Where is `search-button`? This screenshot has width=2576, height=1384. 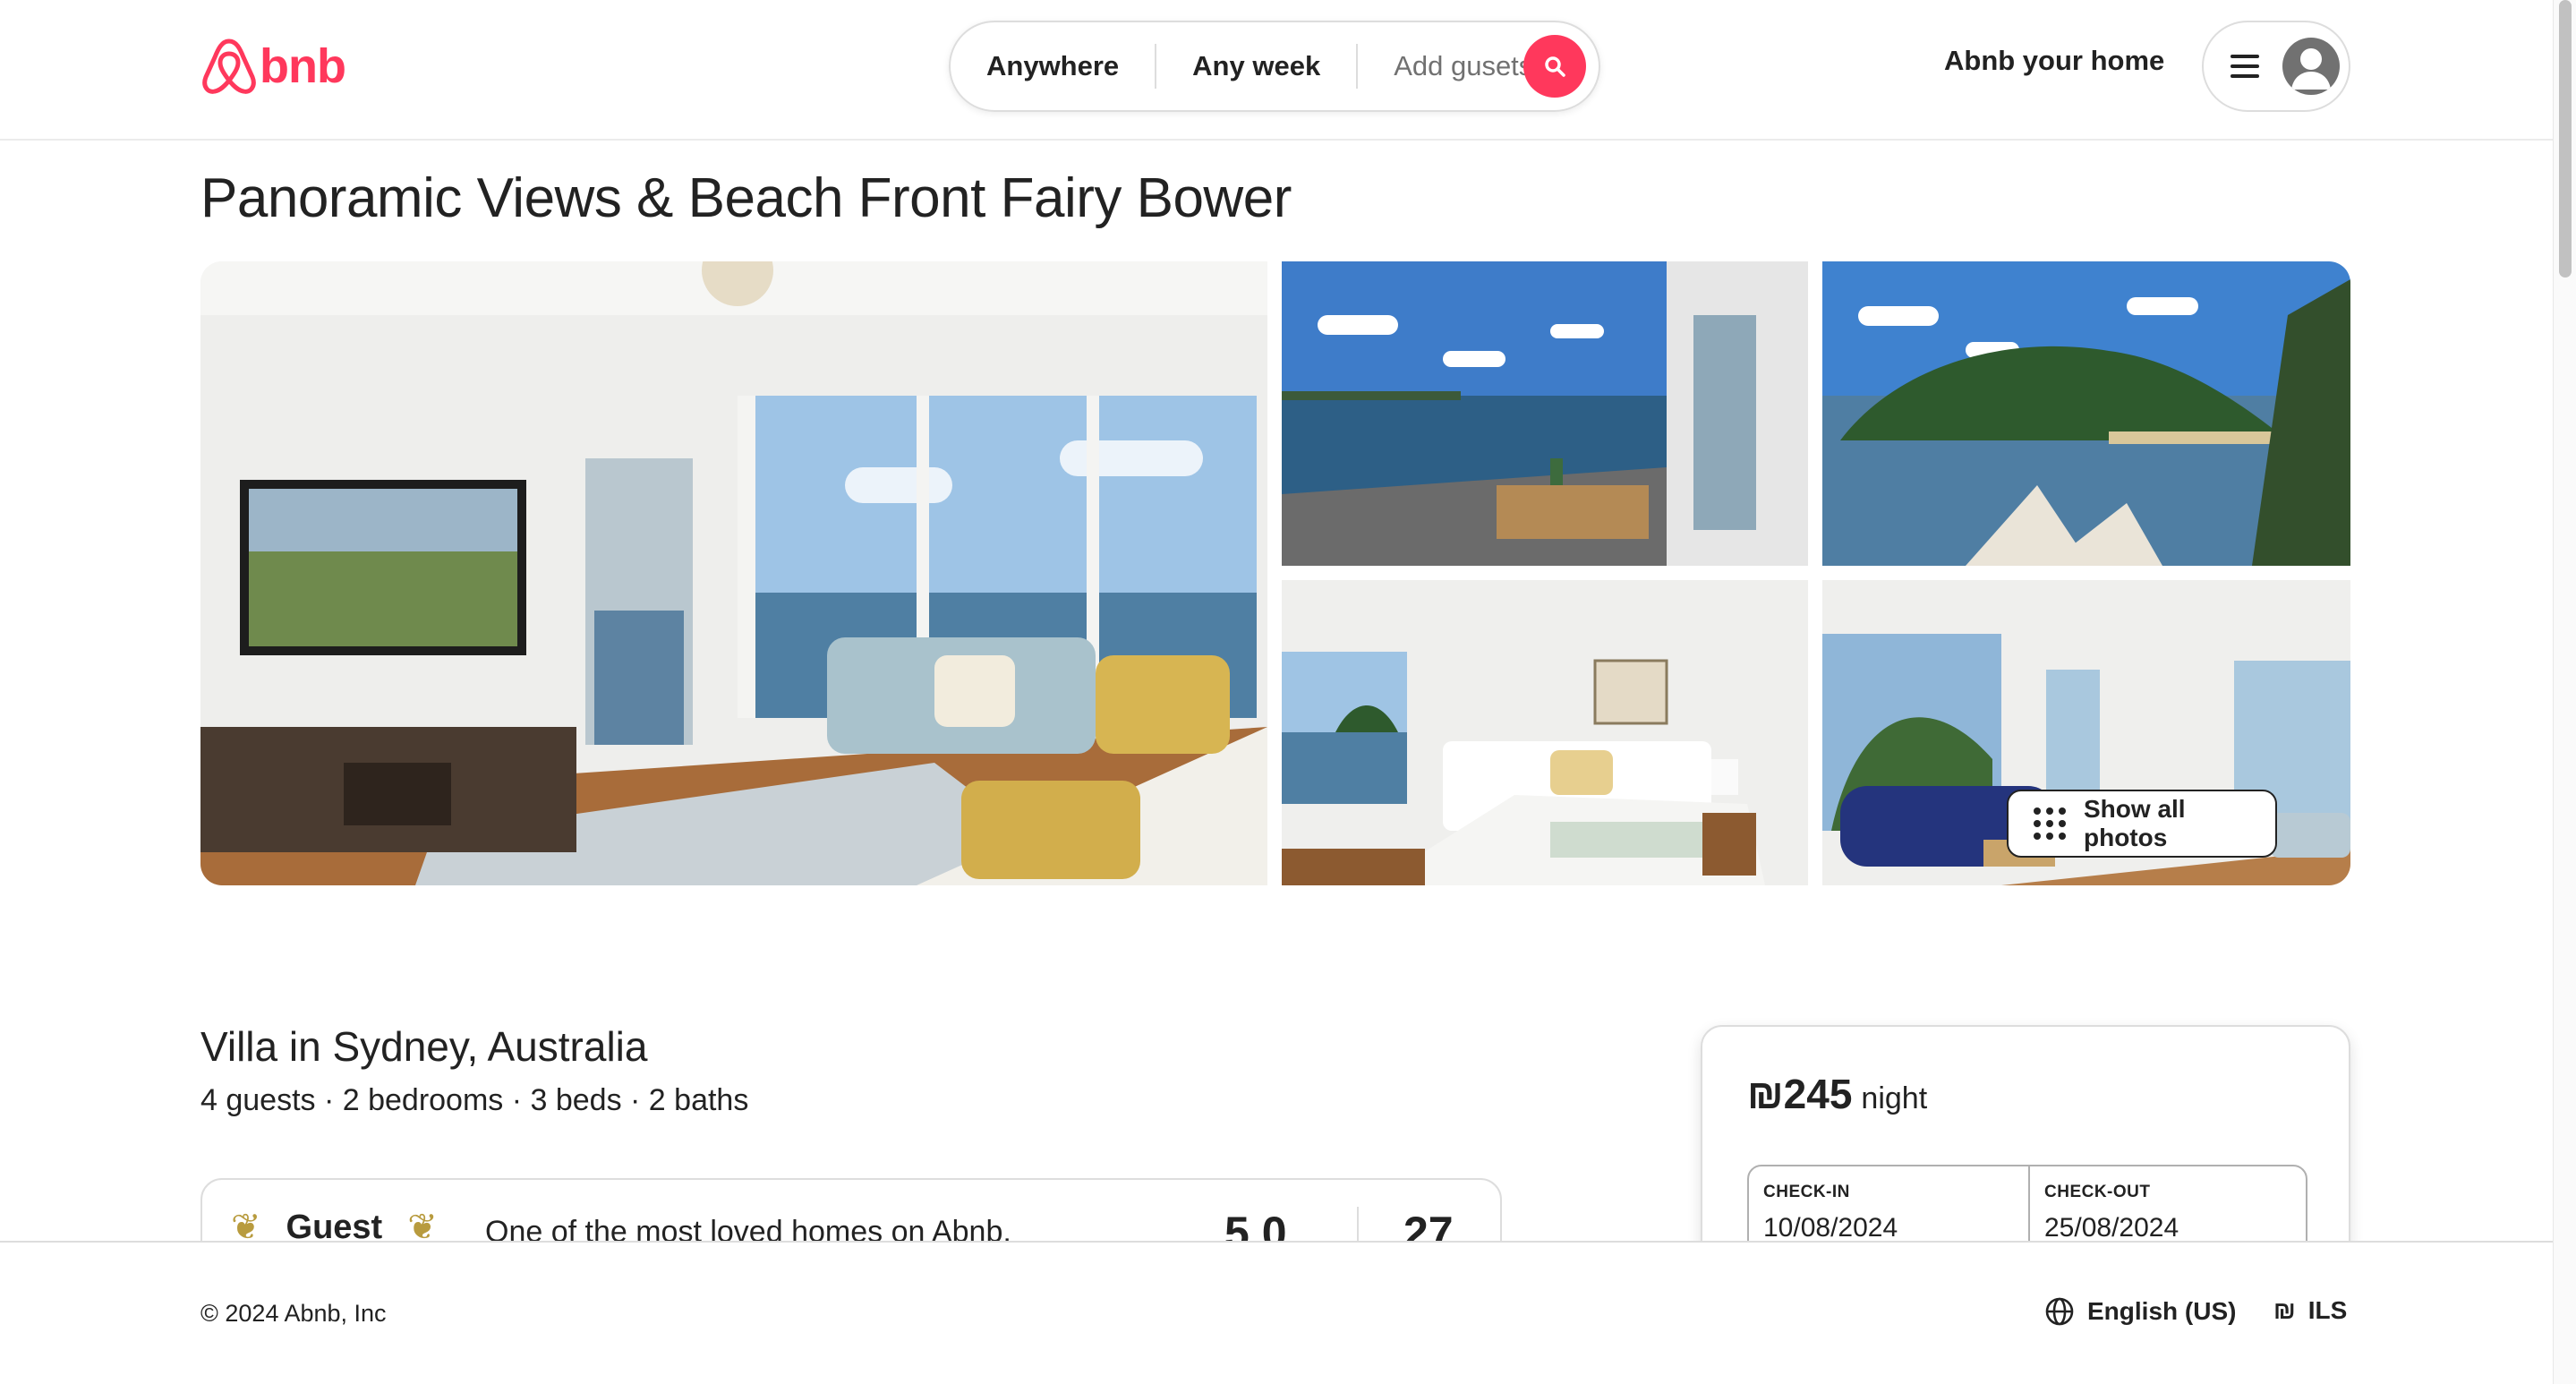 search-button is located at coordinates (1554, 66).